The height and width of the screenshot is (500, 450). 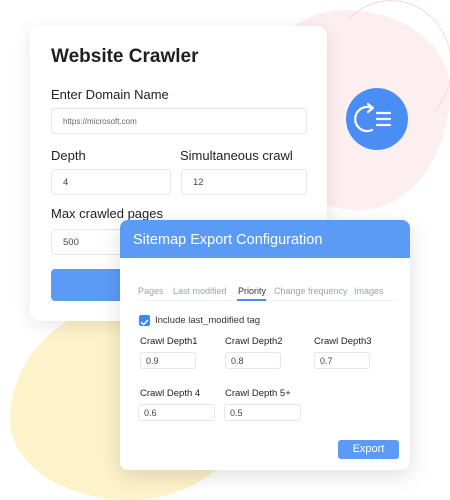 What do you see at coordinates (169, 341) in the screenshot?
I see `crawl-depth1-label: Crawl Depth1` at bounding box center [169, 341].